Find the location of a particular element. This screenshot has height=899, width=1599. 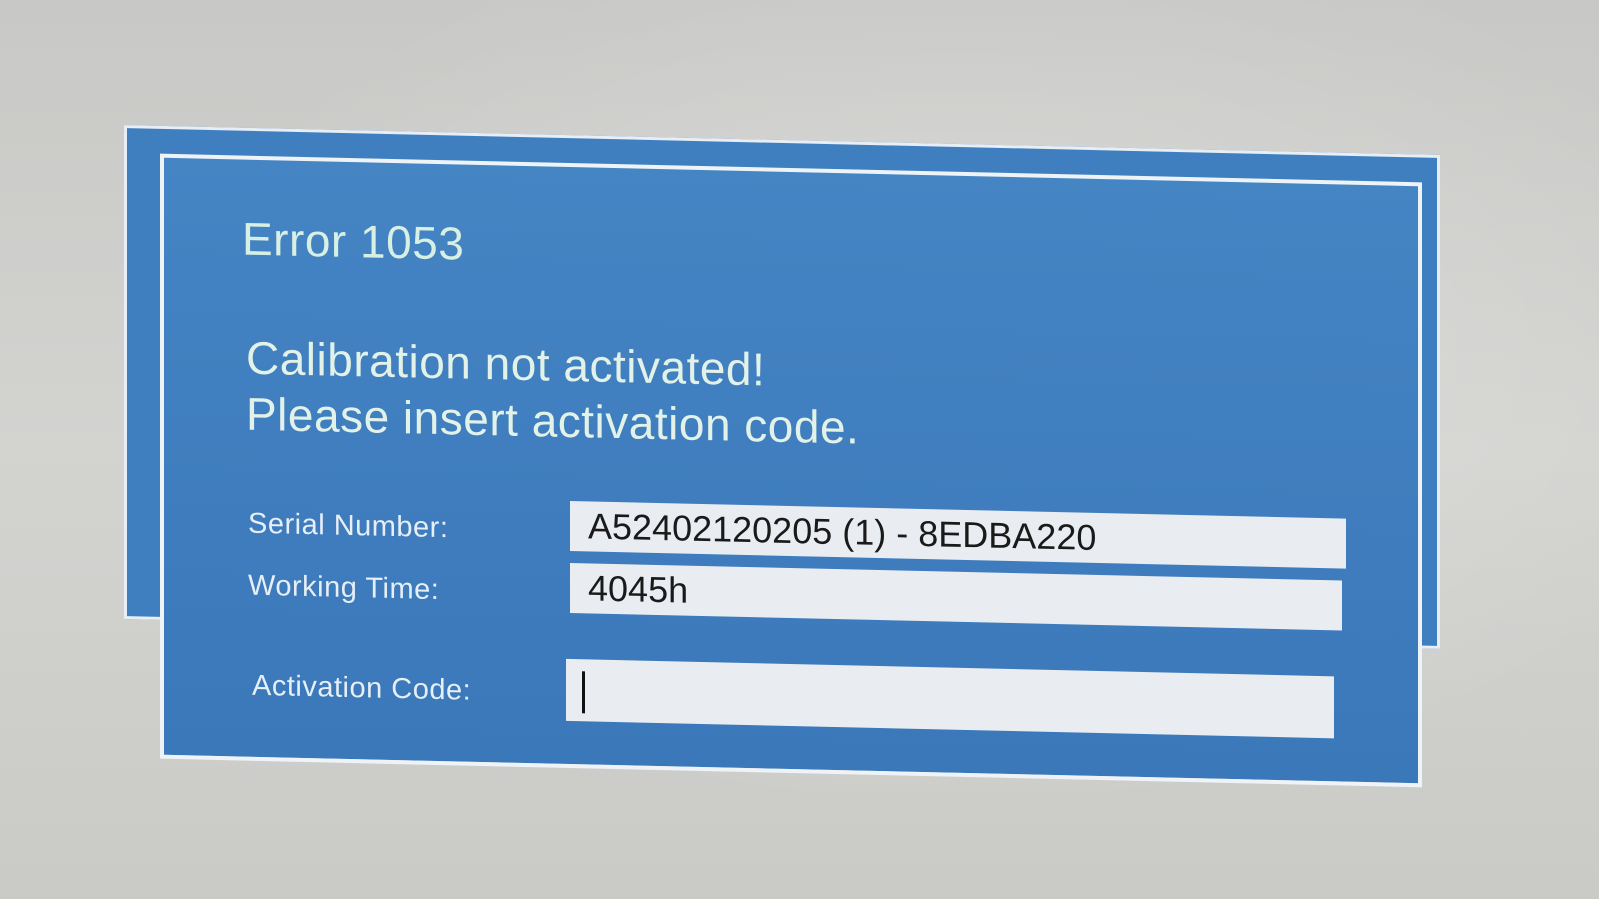

activation-code-label: Activation Code: is located at coordinates (362, 688).